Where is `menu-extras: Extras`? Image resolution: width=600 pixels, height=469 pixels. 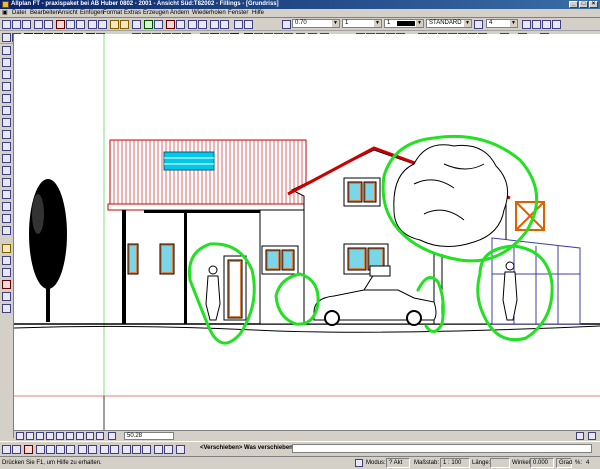 menu-extras: Extras is located at coordinates (132, 13).